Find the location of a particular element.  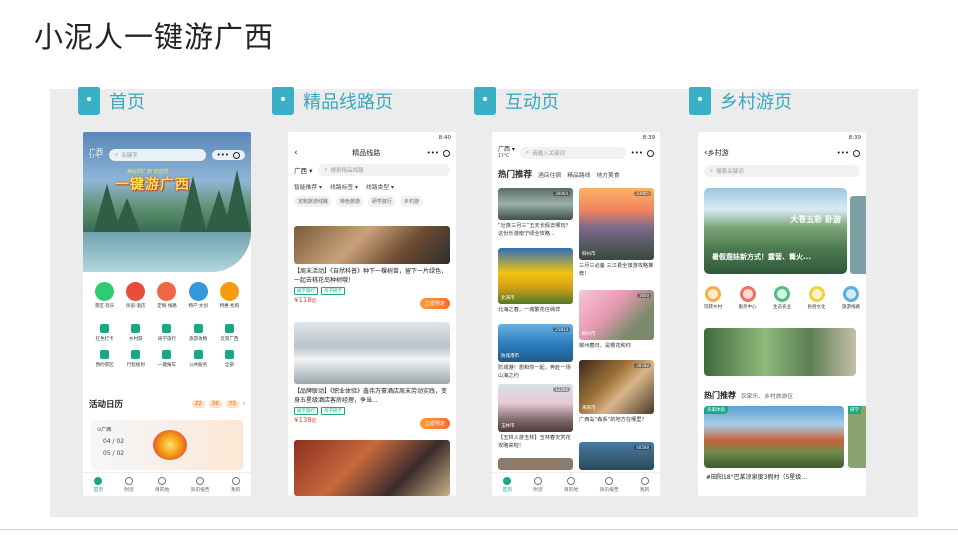

sub-item: 乡村游 is located at coordinates (135, 333).